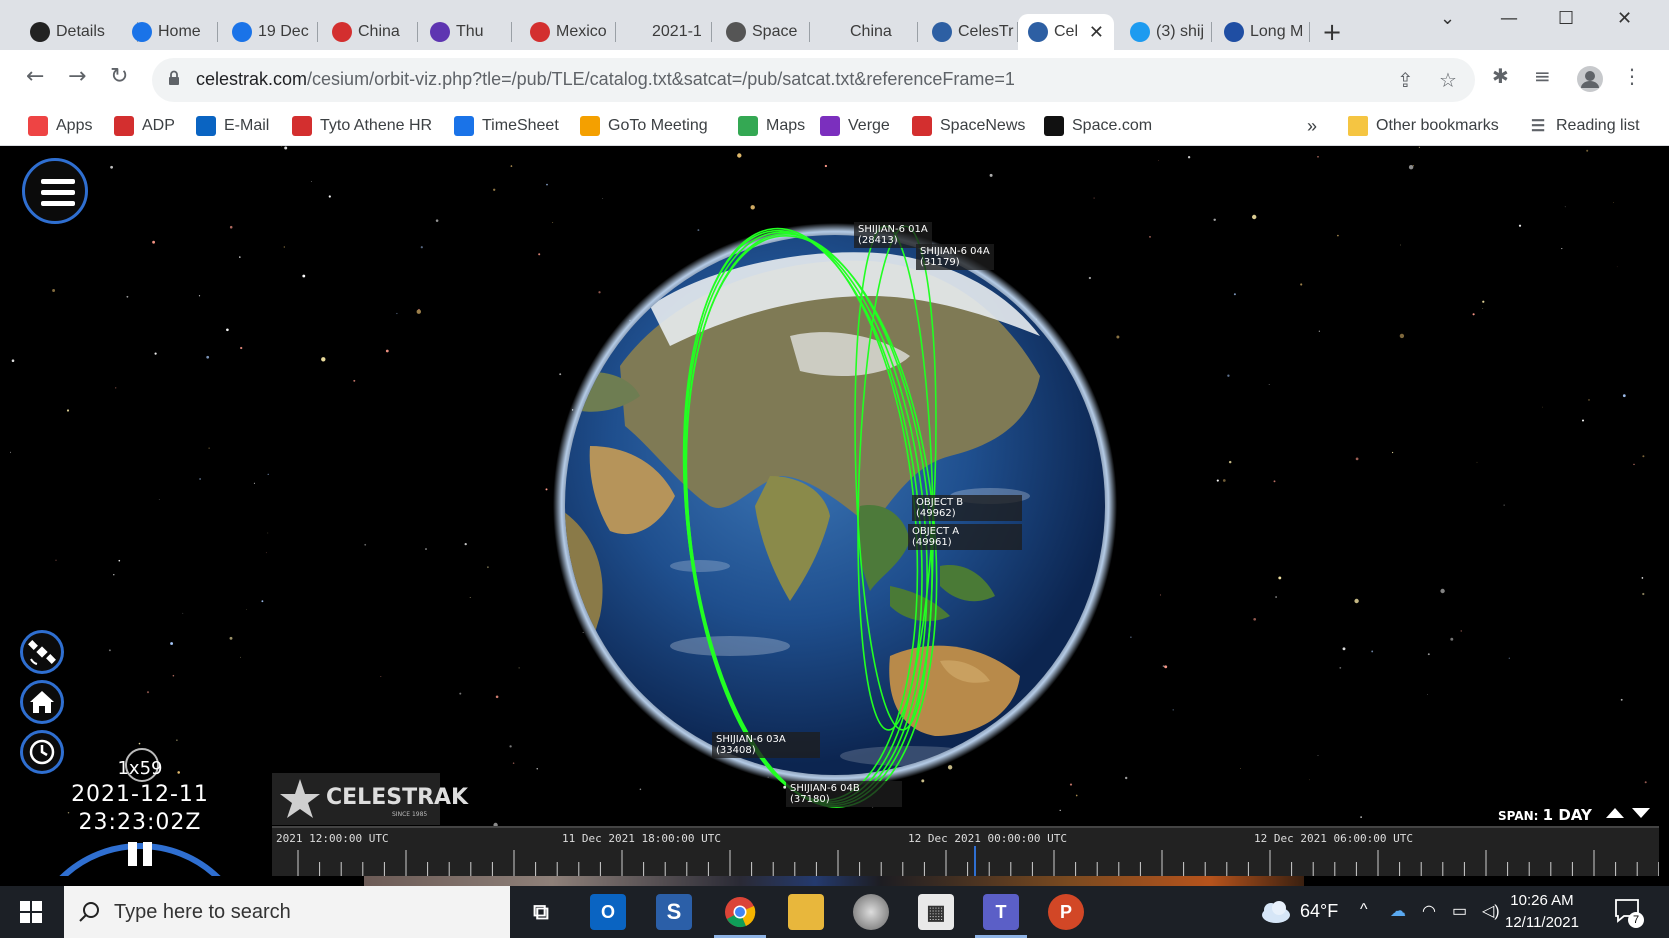 This screenshot has height=938, width=1669. Describe the element at coordinates (766, 745) in the screenshot. I see `sat-label-shijian-6-03a: SHIJIAN-6 03A (33408)` at that location.